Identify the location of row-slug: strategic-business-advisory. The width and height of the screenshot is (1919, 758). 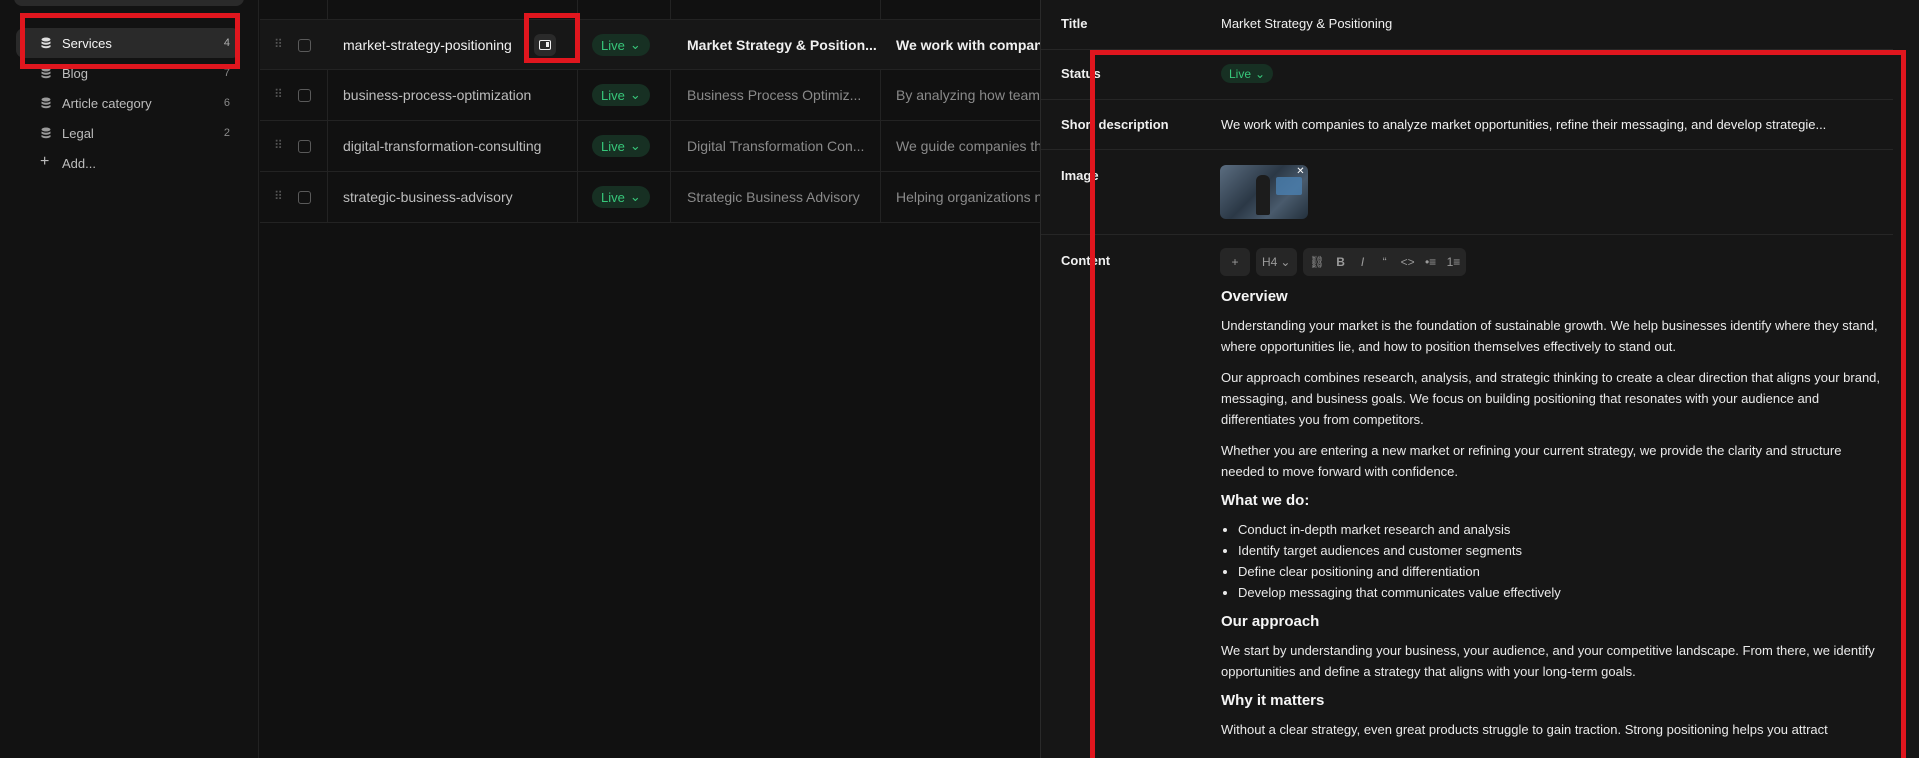
(428, 197).